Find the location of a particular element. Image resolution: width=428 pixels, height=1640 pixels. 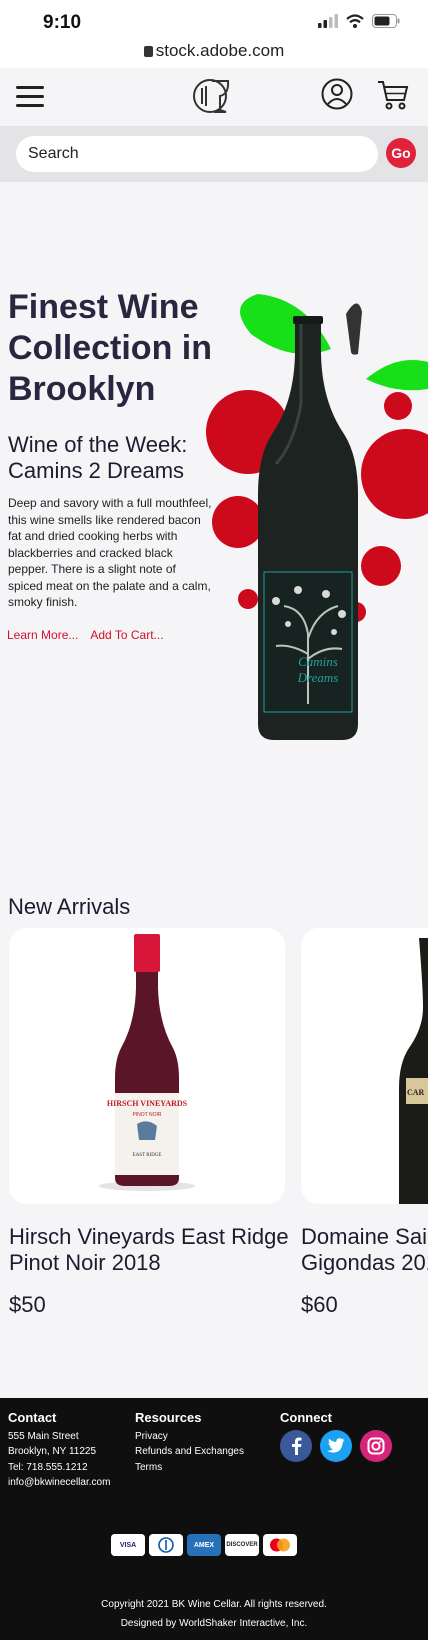

site-header is located at coordinates (214, 97).